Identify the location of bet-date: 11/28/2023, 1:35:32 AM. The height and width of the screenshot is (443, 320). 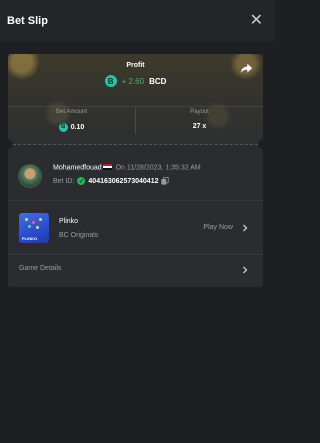
(163, 168).